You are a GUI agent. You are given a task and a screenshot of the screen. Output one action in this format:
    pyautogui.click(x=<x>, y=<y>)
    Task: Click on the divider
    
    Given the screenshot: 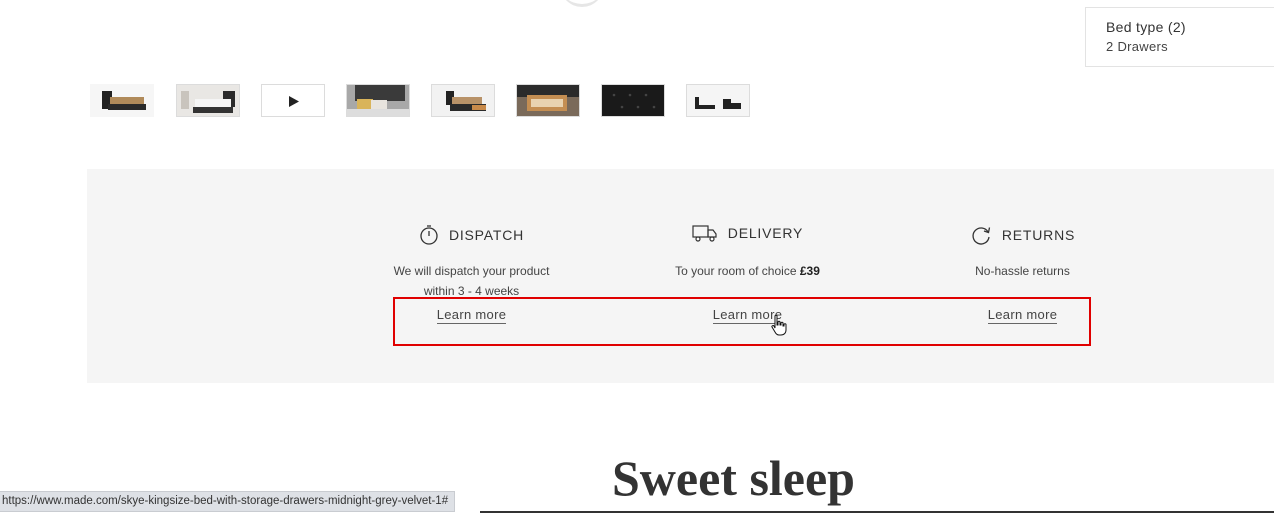 What is the action you would take?
    pyautogui.click(x=877, y=512)
    